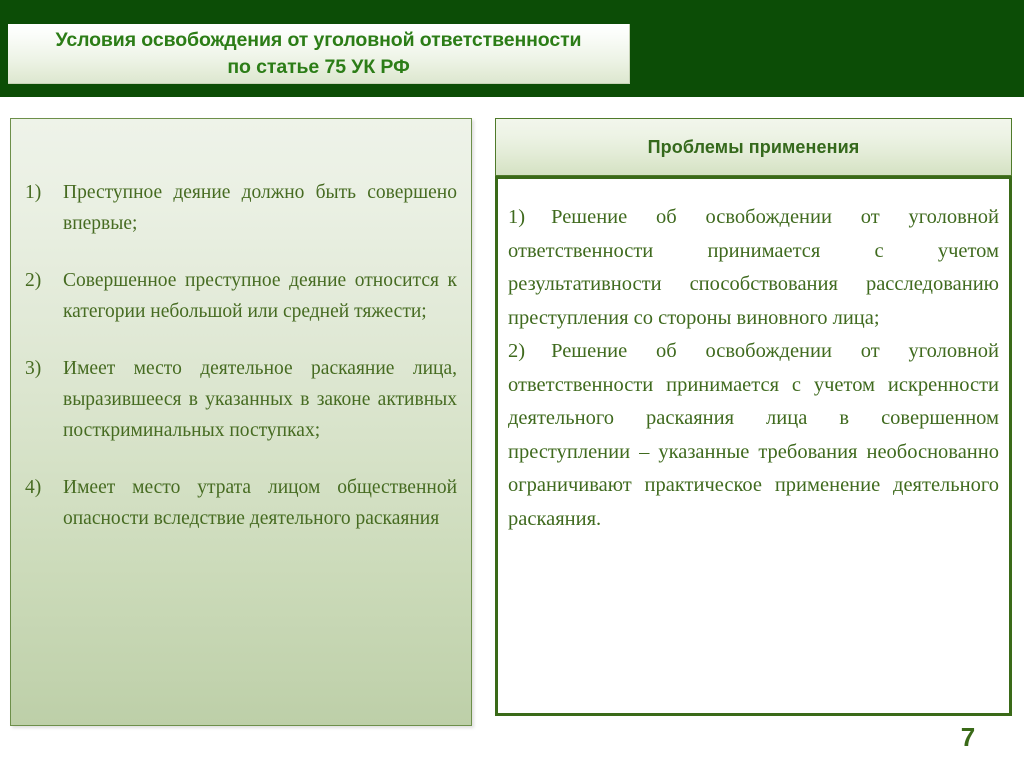 The width and height of the screenshot is (1024, 767). Describe the element at coordinates (33, 368) in the screenshot. I see `list-item-marker: 3)` at that location.